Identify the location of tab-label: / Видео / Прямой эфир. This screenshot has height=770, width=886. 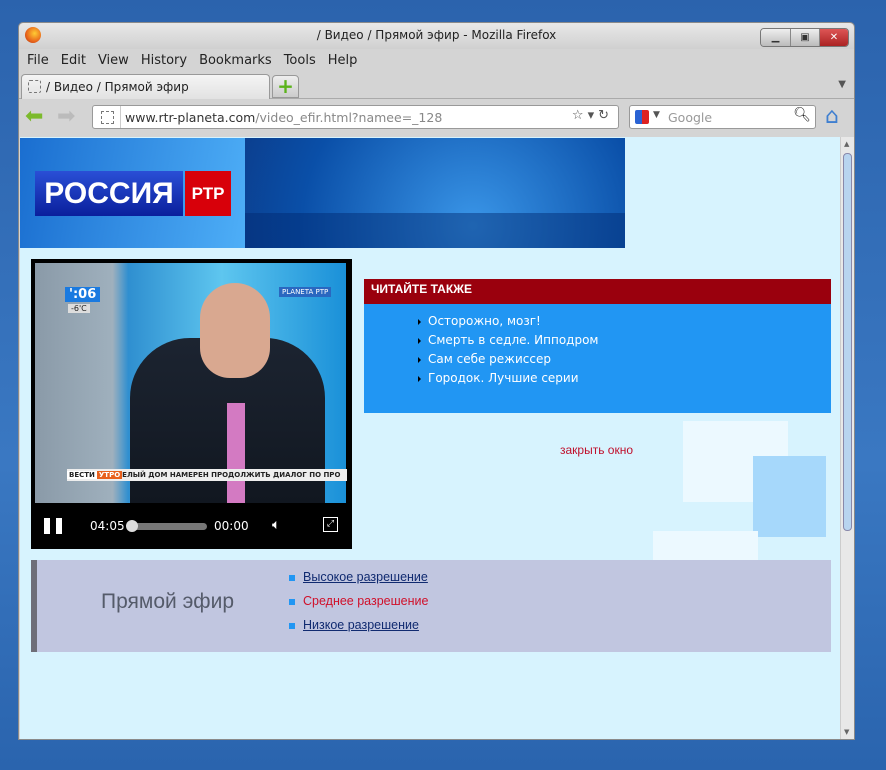
(117, 87).